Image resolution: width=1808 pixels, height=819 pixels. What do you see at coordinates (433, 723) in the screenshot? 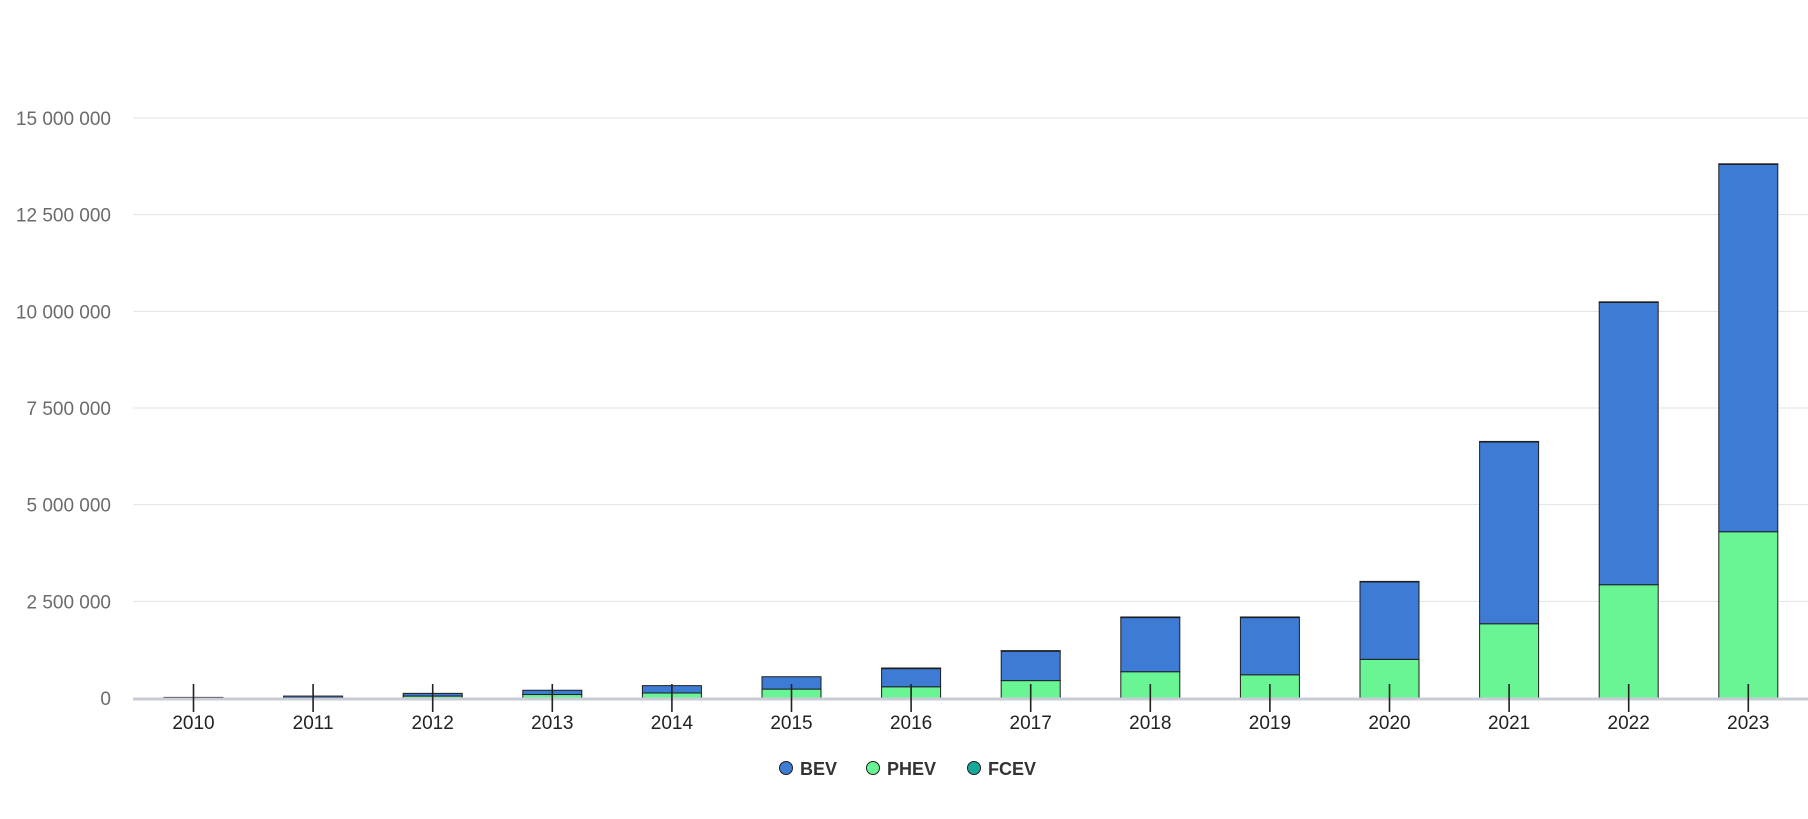
I see `x-tick-label: 2012` at bounding box center [433, 723].